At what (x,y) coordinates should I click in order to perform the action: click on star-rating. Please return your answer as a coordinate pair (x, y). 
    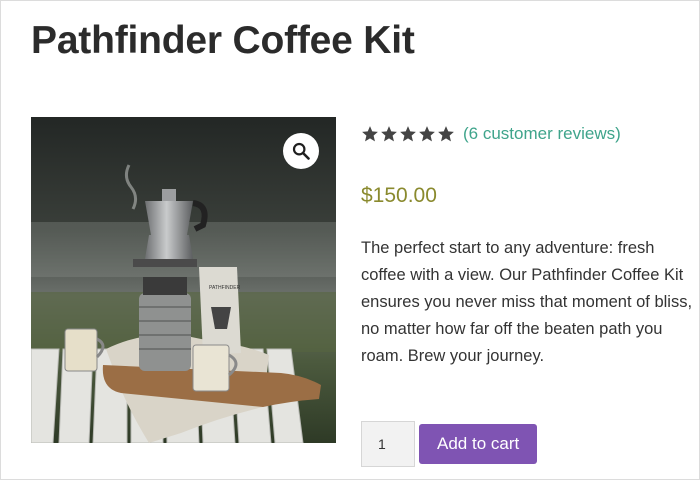
    Looking at the image, I should click on (408, 134).